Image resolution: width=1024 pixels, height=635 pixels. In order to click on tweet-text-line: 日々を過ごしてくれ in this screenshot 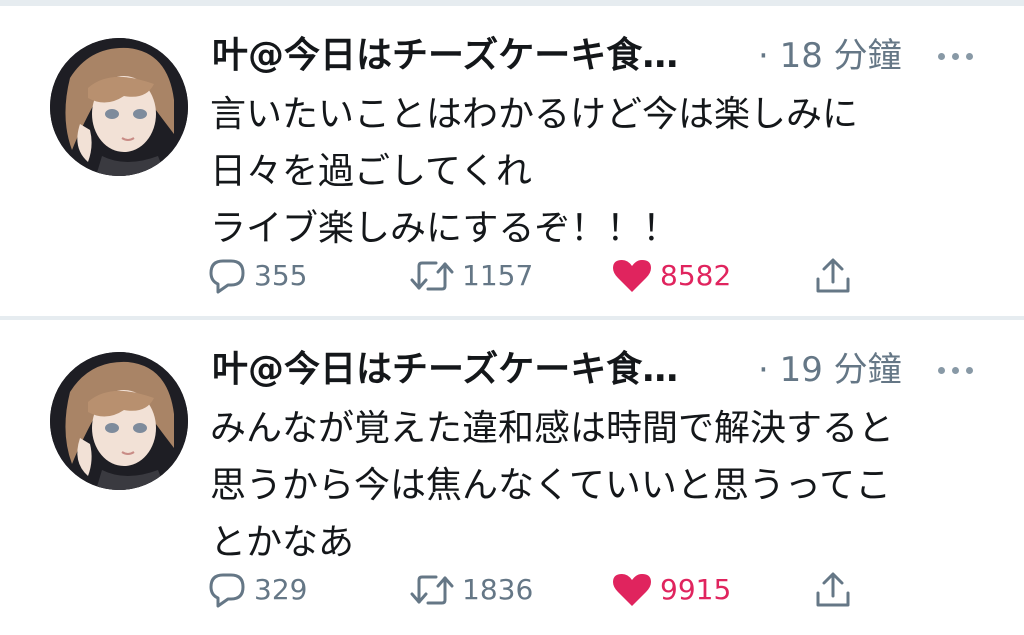, I will do `click(371, 171)`.